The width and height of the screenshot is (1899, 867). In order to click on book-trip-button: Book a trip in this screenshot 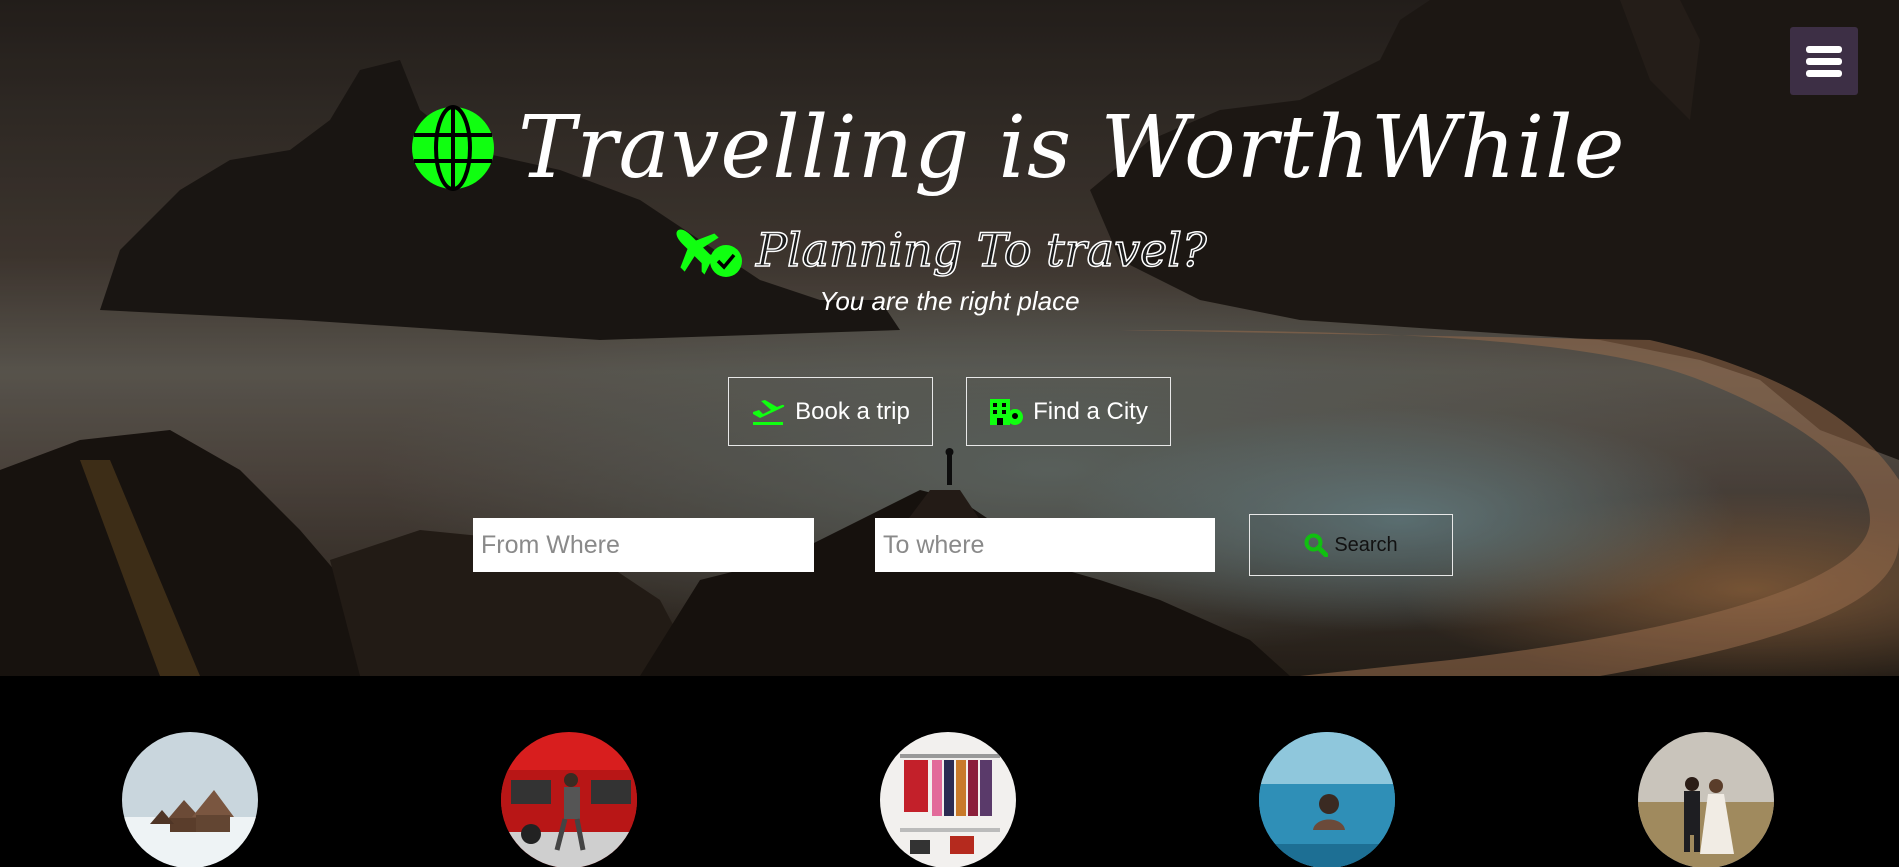, I will do `click(830, 411)`.